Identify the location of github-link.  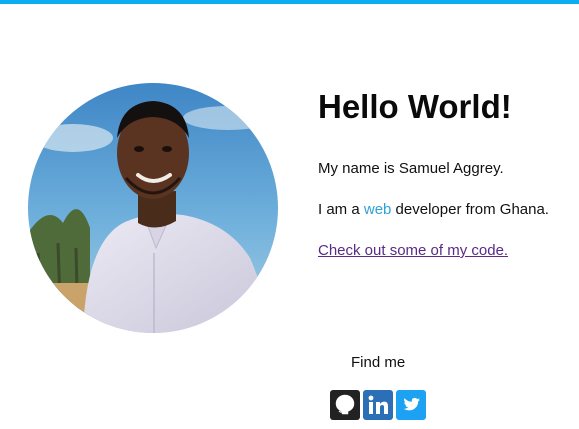
(345, 405).